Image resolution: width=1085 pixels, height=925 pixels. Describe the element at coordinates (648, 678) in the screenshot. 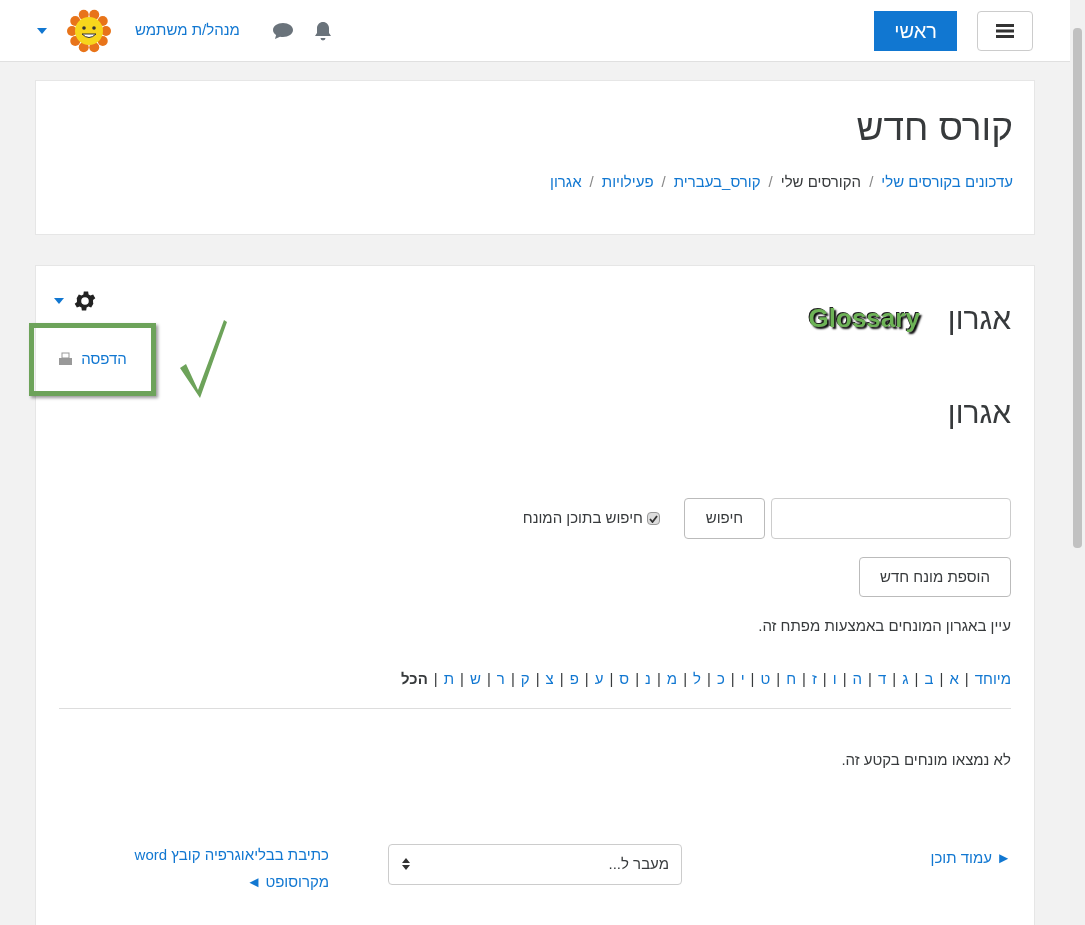

I see `letter-filter: נ` at that location.